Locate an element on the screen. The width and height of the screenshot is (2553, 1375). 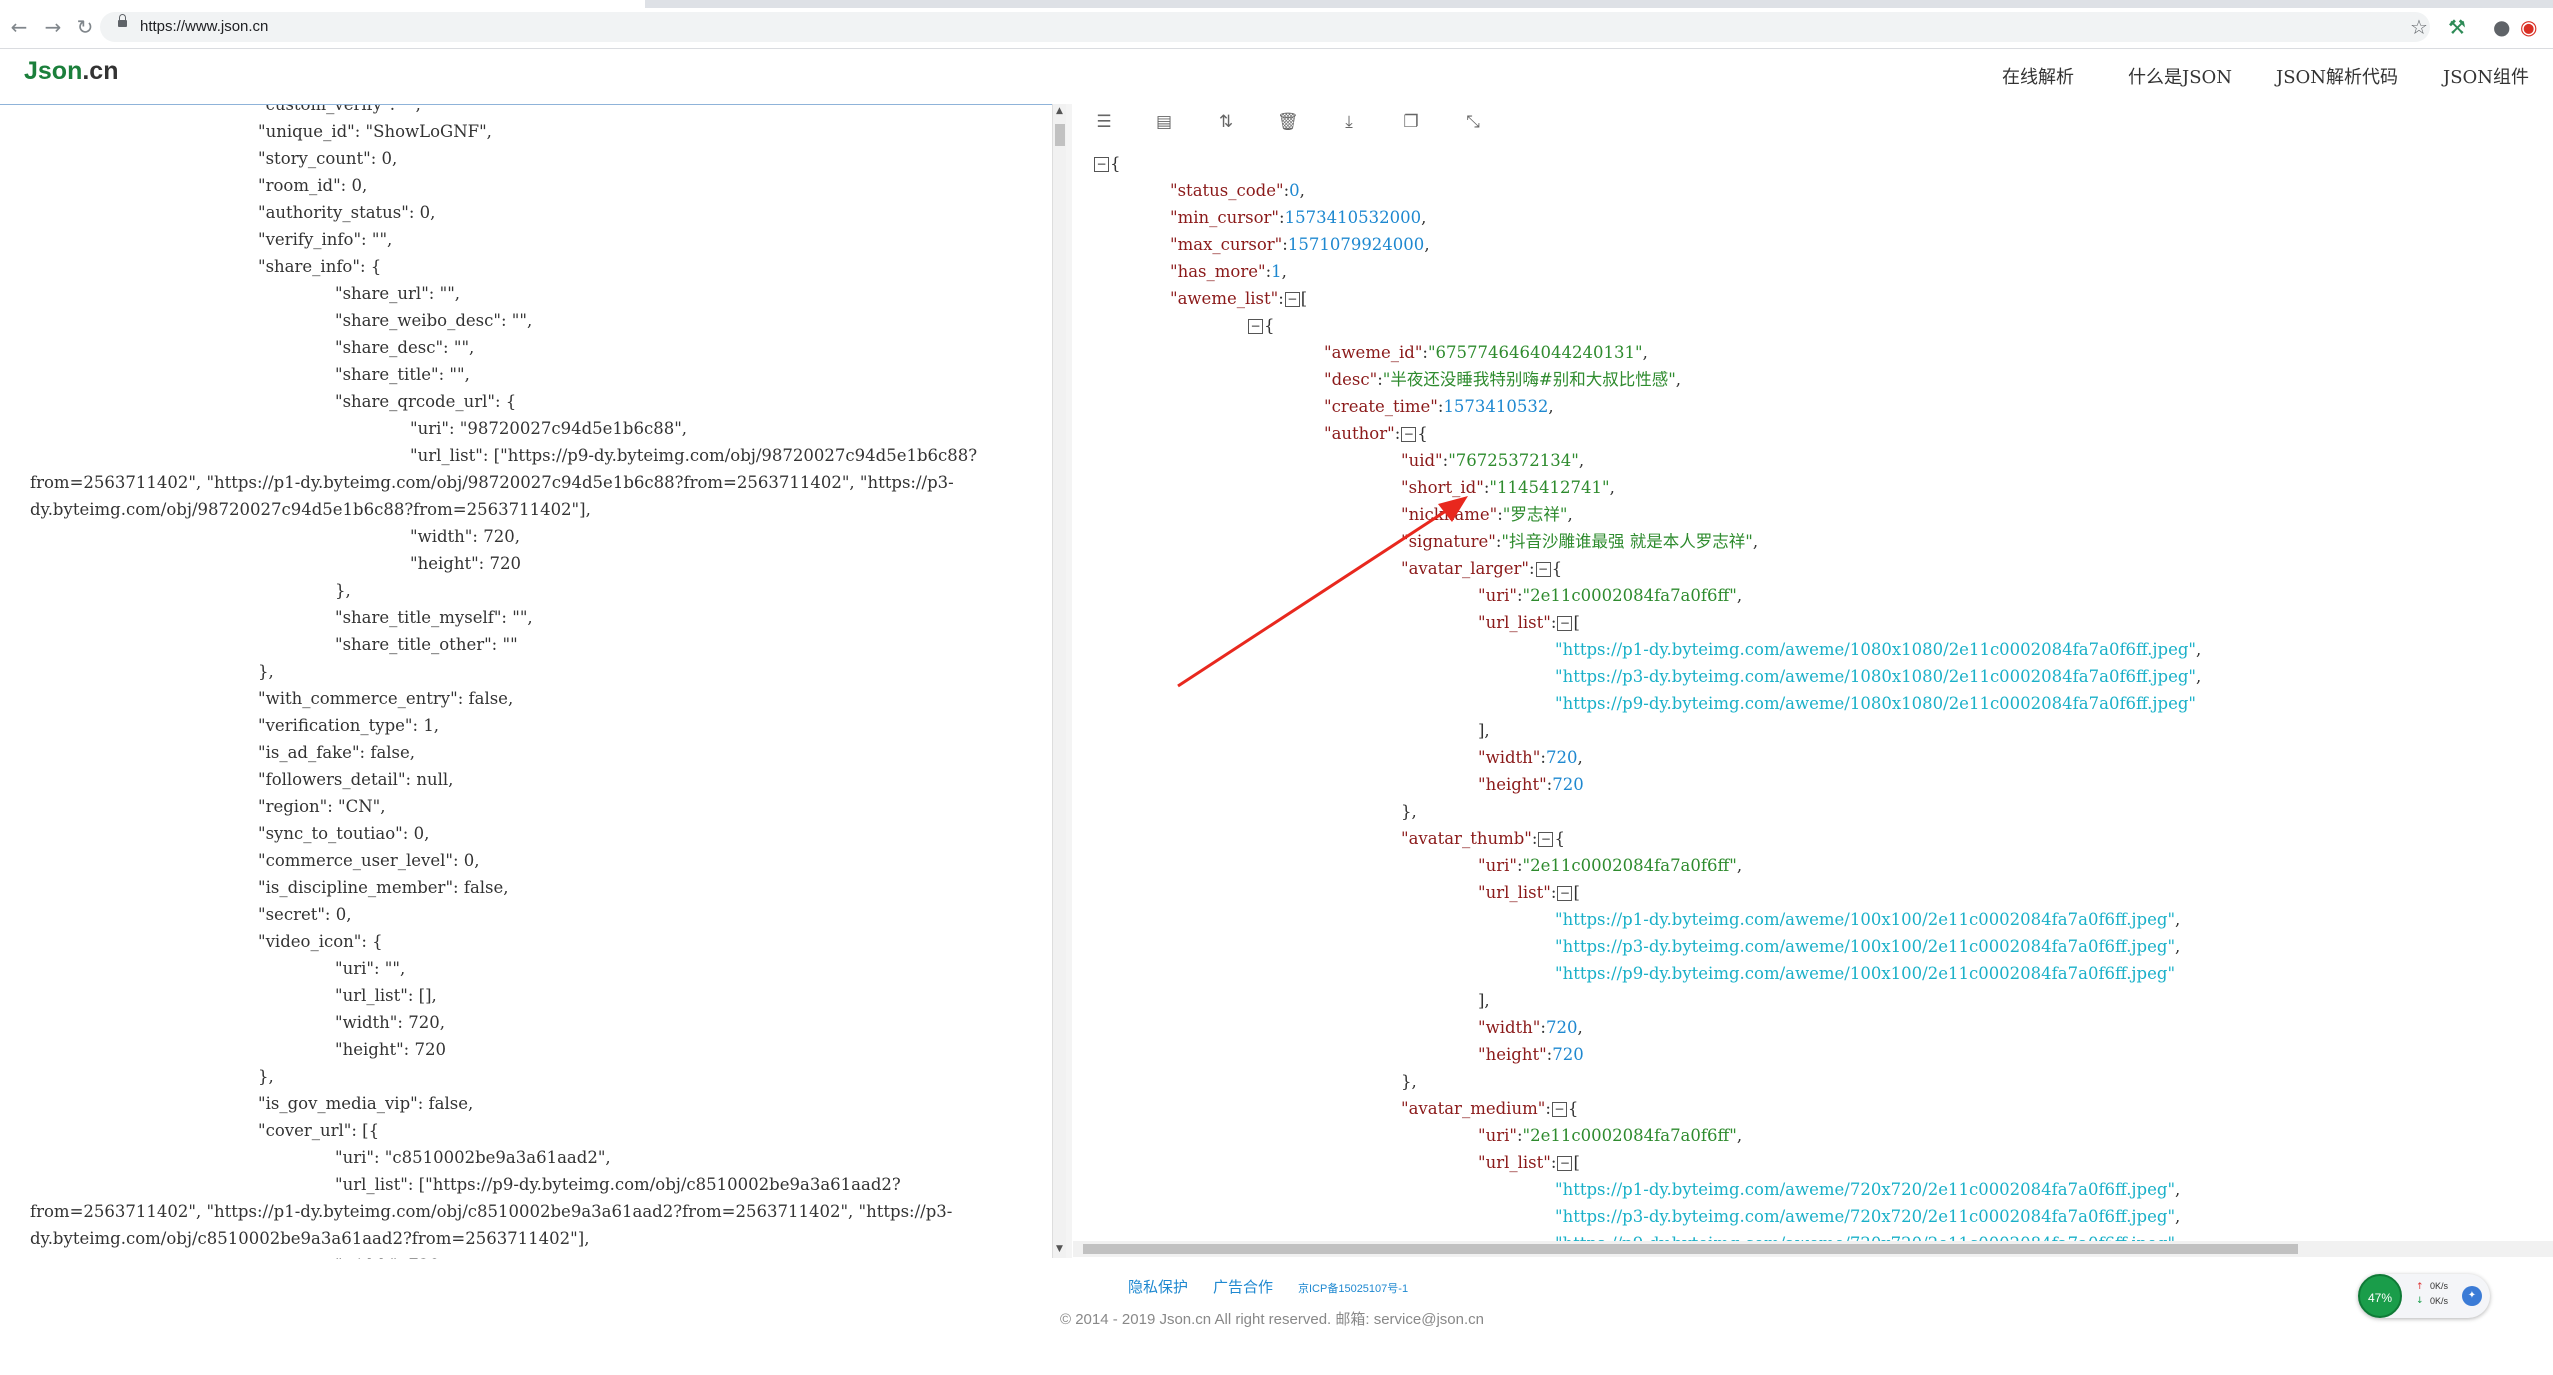
editor-line: "room_id": 0, is located at coordinates (312, 185).